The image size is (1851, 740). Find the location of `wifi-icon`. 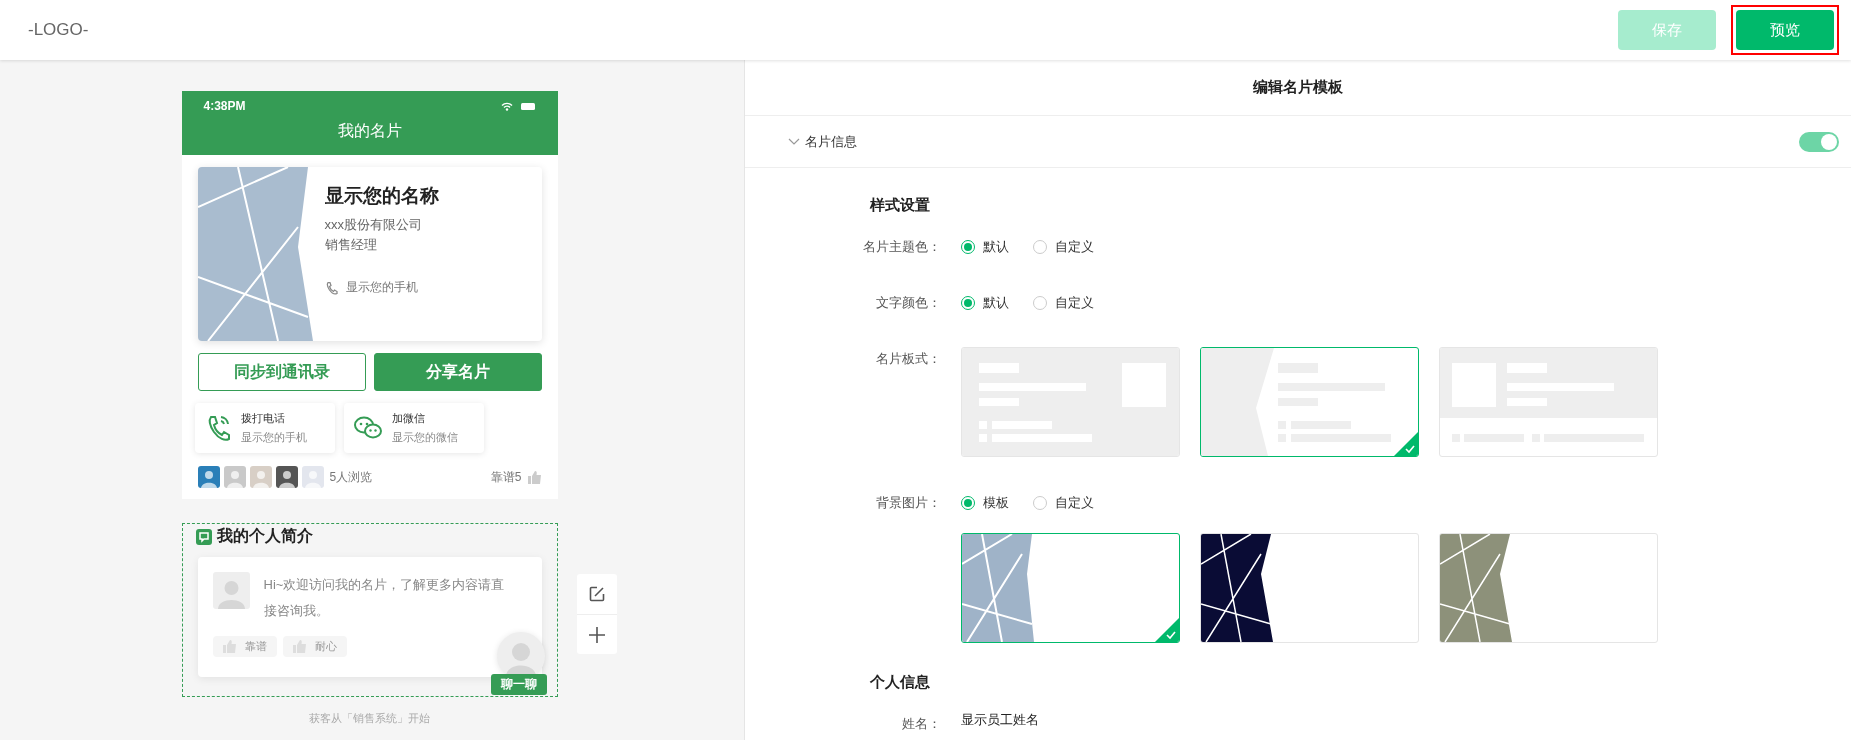

wifi-icon is located at coordinates (506, 106).